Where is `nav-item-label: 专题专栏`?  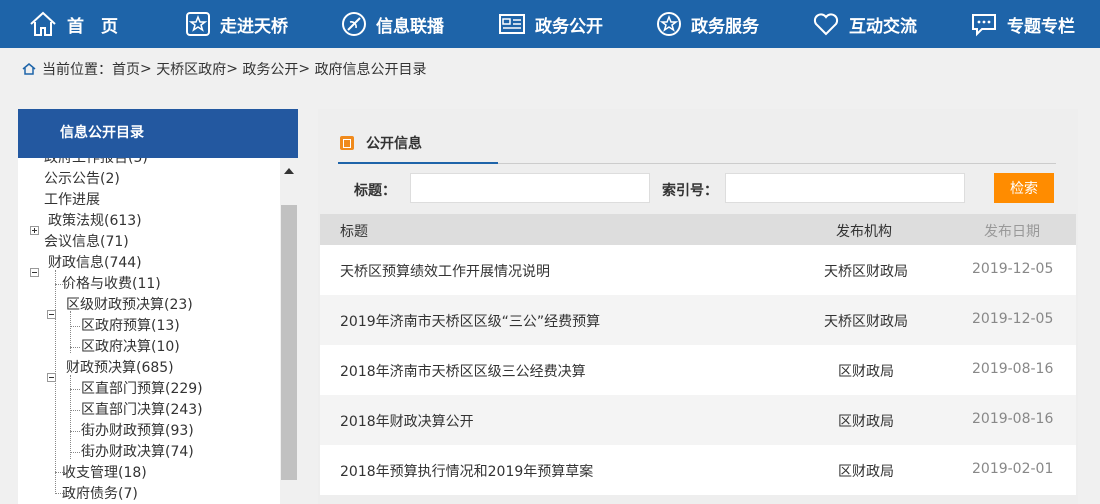 nav-item-label: 专题专栏 is located at coordinates (1041, 26).